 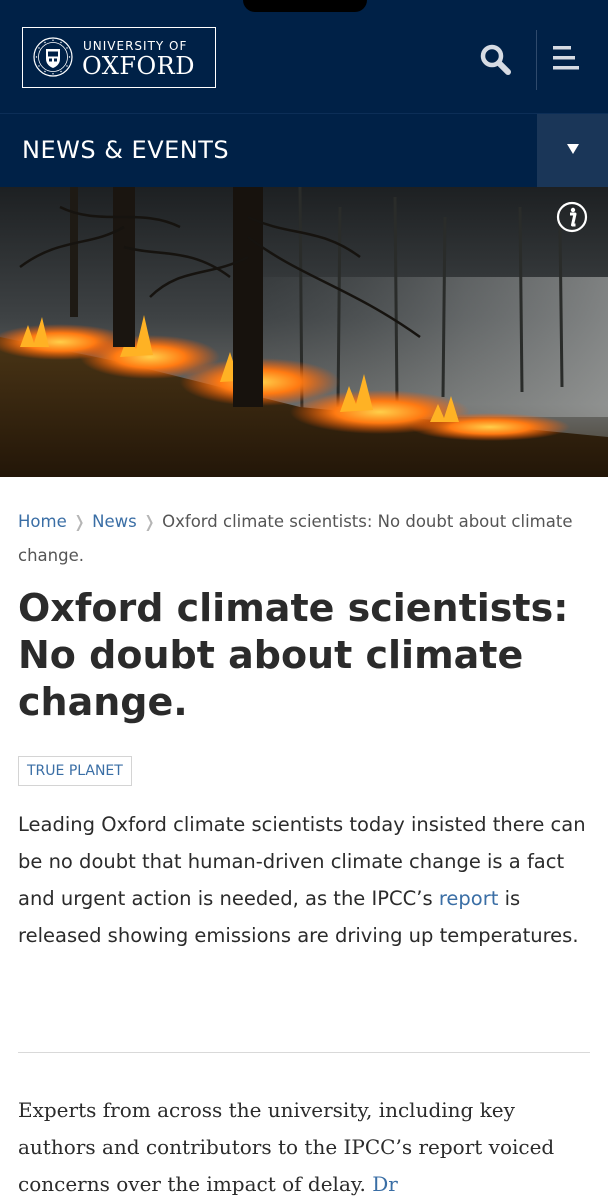 I want to click on header-divider, so click(x=536, y=60).